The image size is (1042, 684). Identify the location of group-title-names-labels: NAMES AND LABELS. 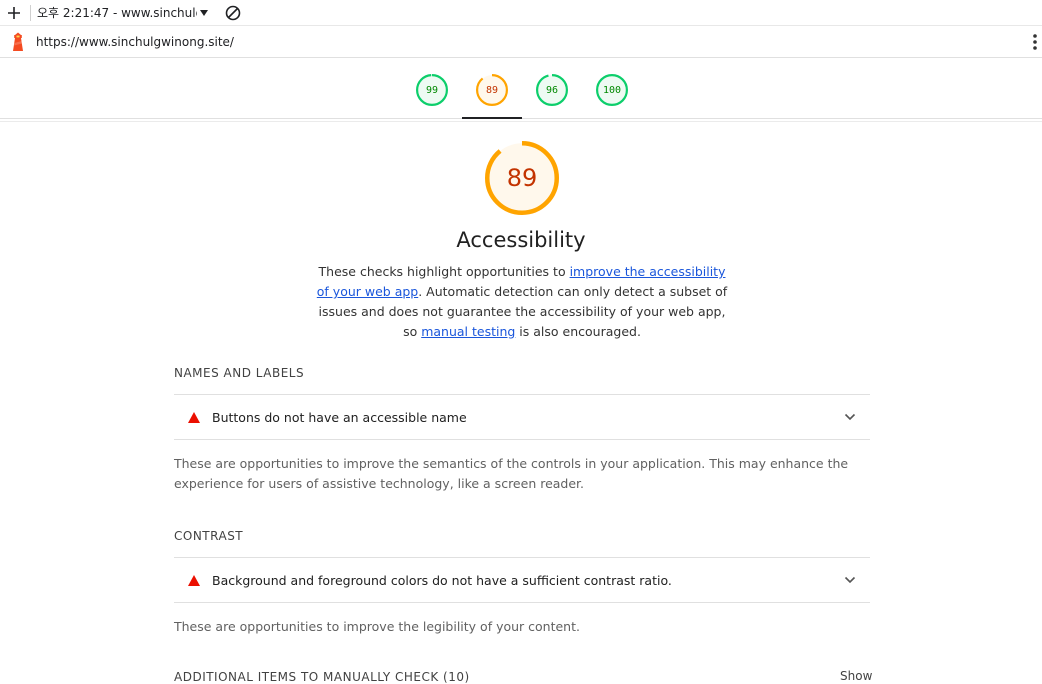
(239, 373).